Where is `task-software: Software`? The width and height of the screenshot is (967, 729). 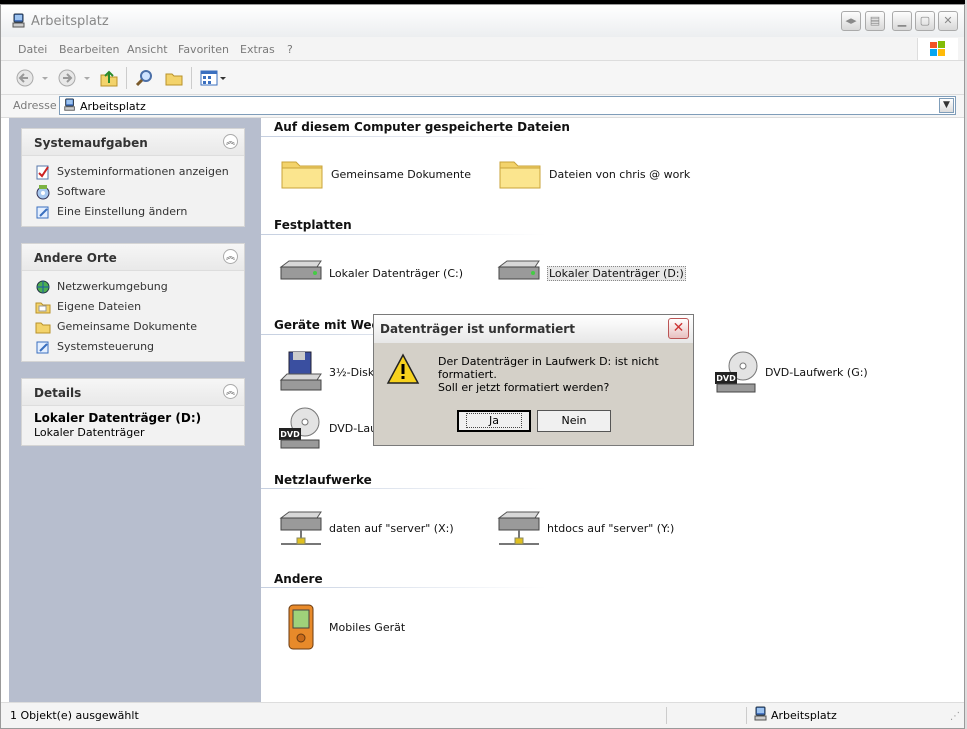 task-software: Software is located at coordinates (133, 192).